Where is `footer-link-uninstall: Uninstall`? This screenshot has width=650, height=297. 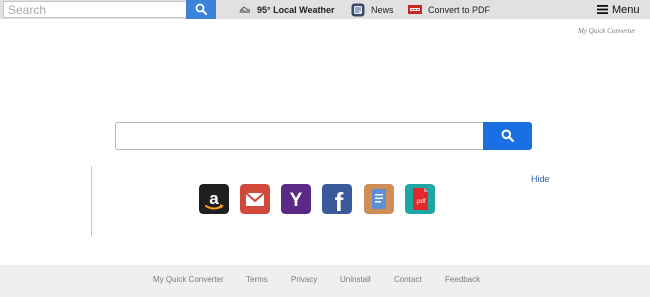 footer-link-uninstall: Uninstall is located at coordinates (355, 279).